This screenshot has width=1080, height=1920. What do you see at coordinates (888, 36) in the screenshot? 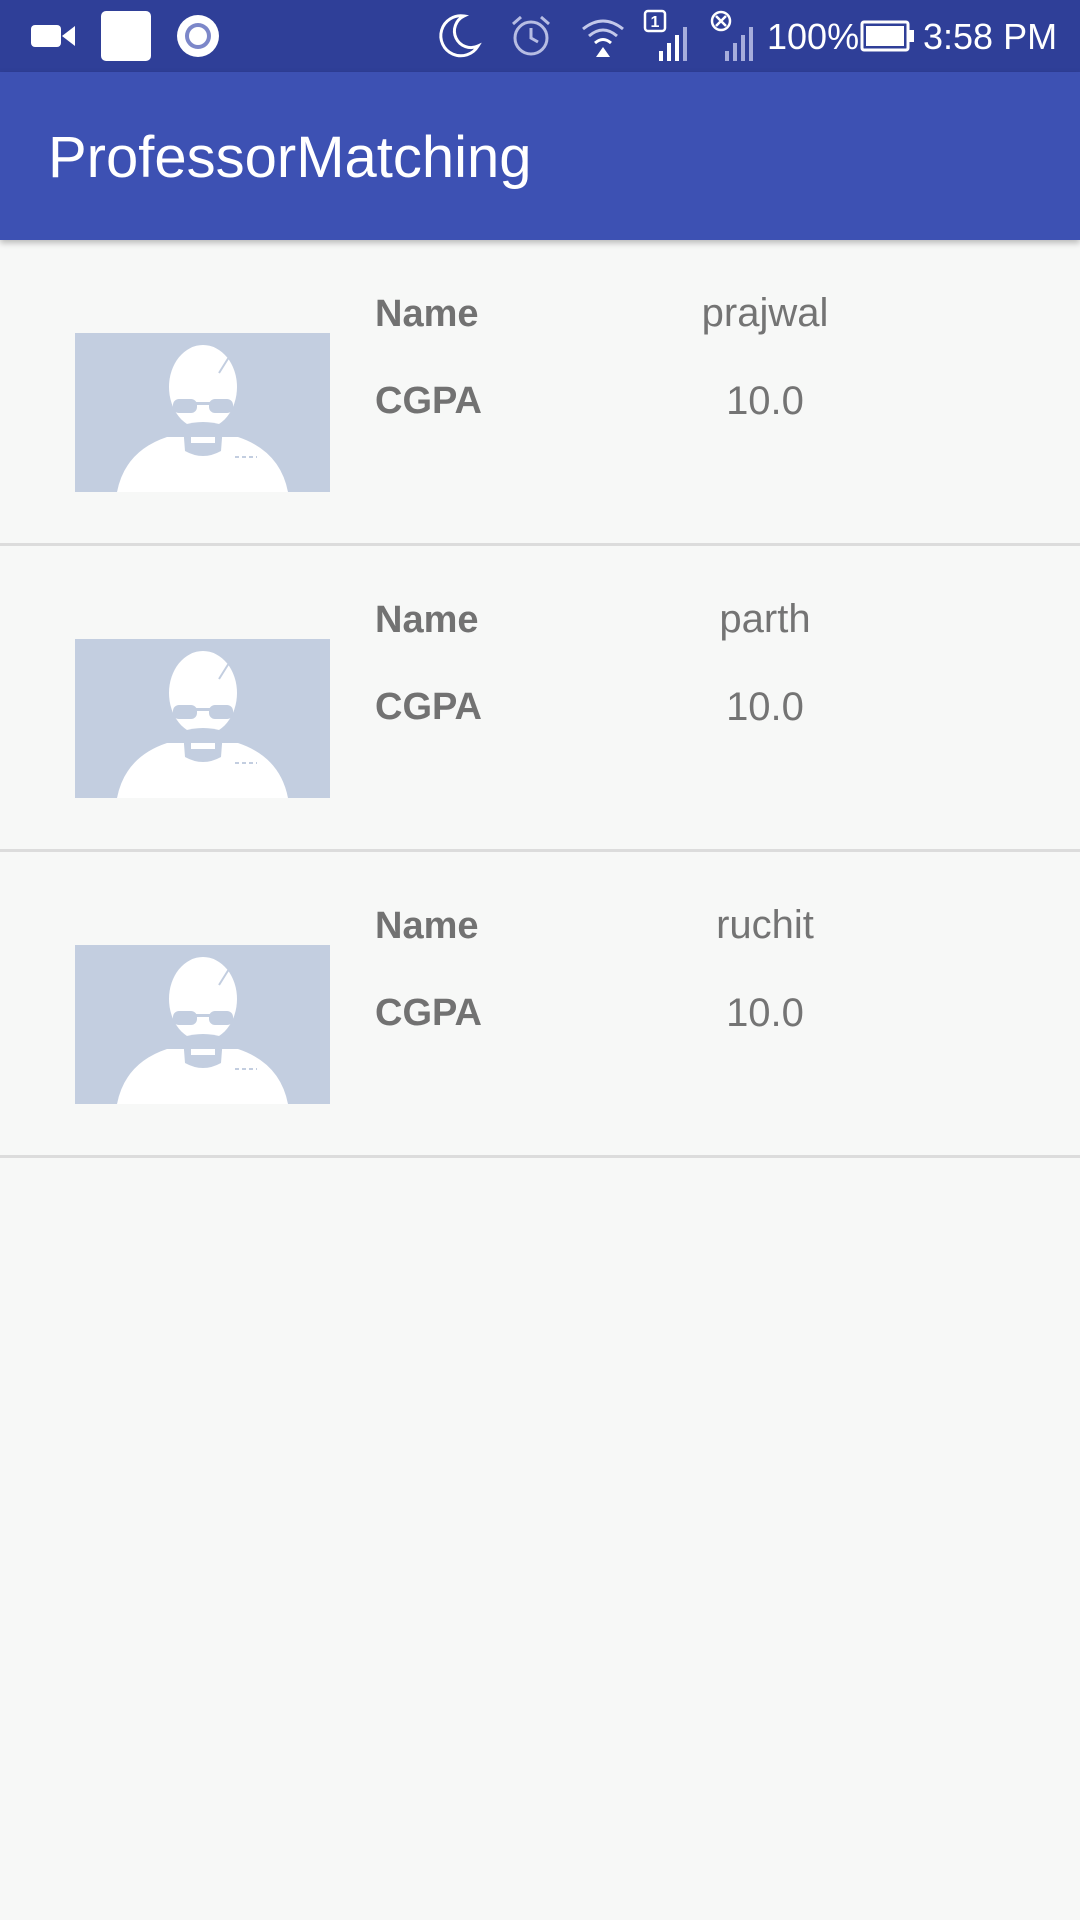
I see `battery-icon` at bounding box center [888, 36].